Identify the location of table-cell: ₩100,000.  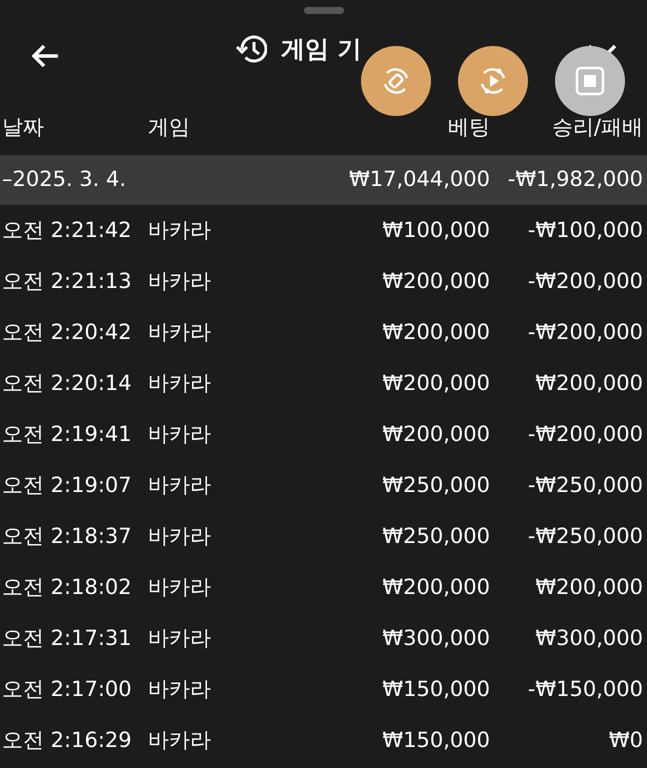
(436, 230).